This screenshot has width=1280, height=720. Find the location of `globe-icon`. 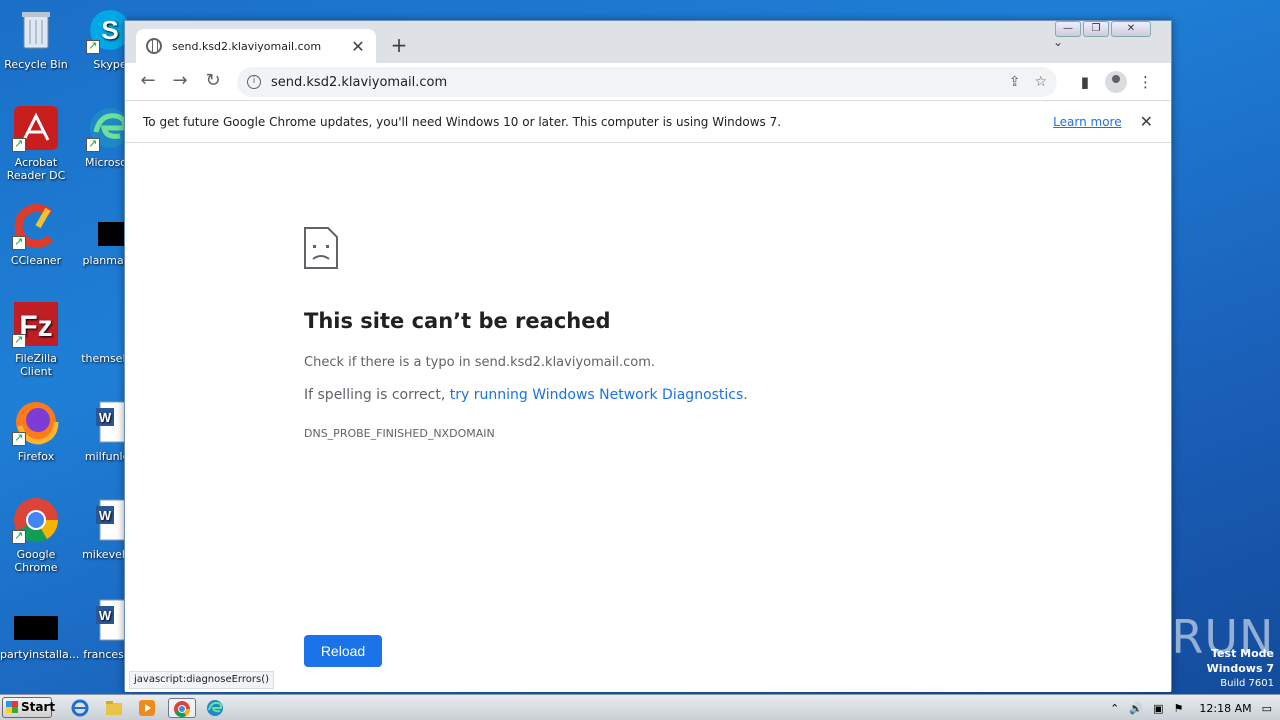

globe-icon is located at coordinates (154, 46).